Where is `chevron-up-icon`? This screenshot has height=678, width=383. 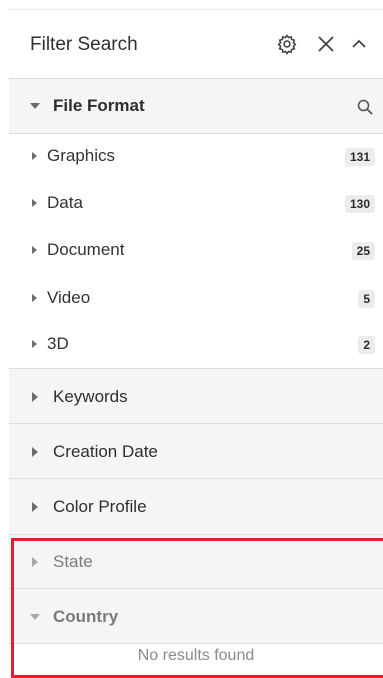
chevron-up-icon is located at coordinates (359, 44).